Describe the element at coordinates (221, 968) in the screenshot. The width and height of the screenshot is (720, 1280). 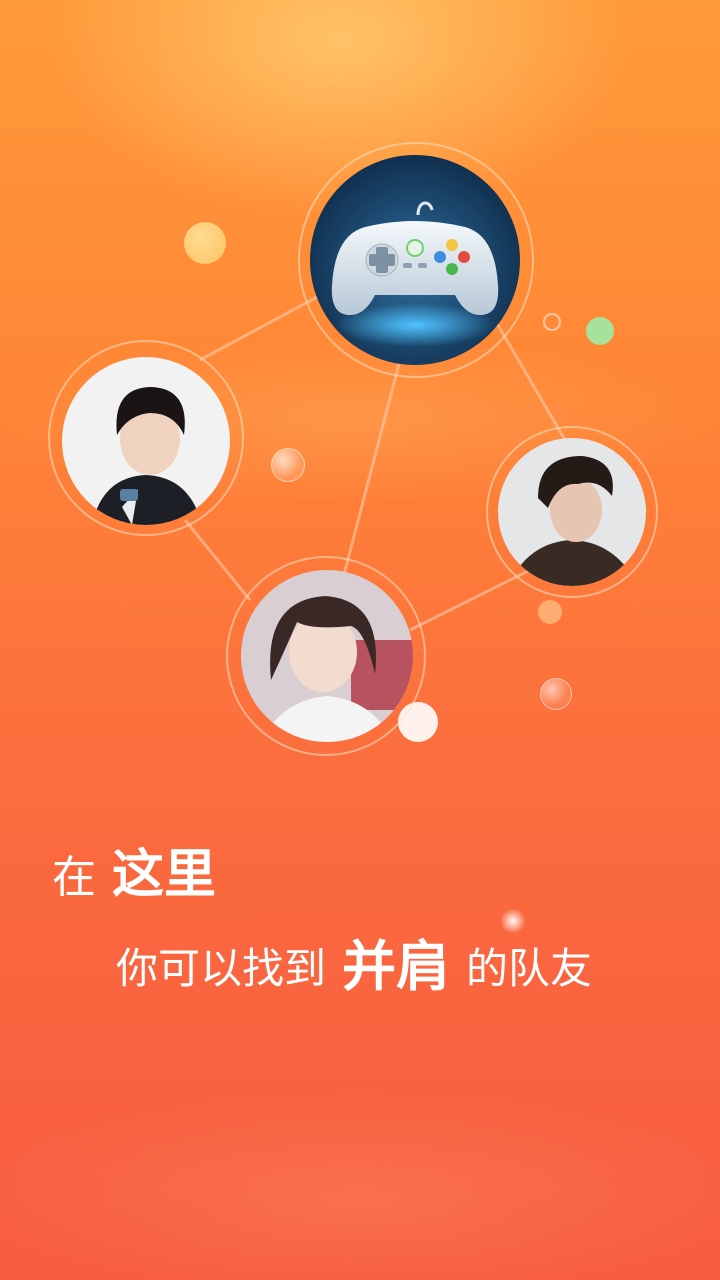
I see `subheadline-prefix: 你可以找到` at that location.